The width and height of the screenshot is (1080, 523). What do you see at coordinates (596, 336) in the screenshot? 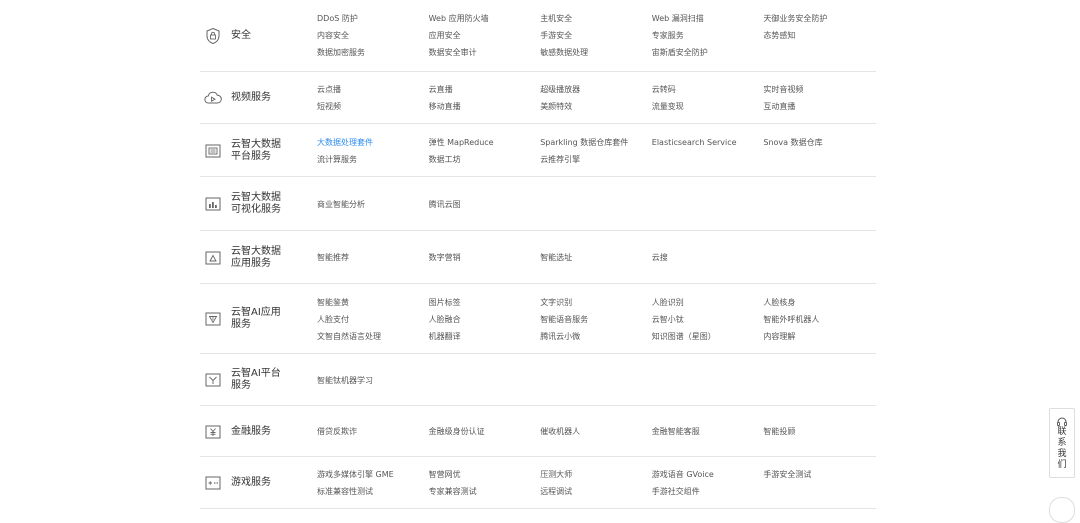
I see `product-link: 腾讯云小微` at bounding box center [596, 336].